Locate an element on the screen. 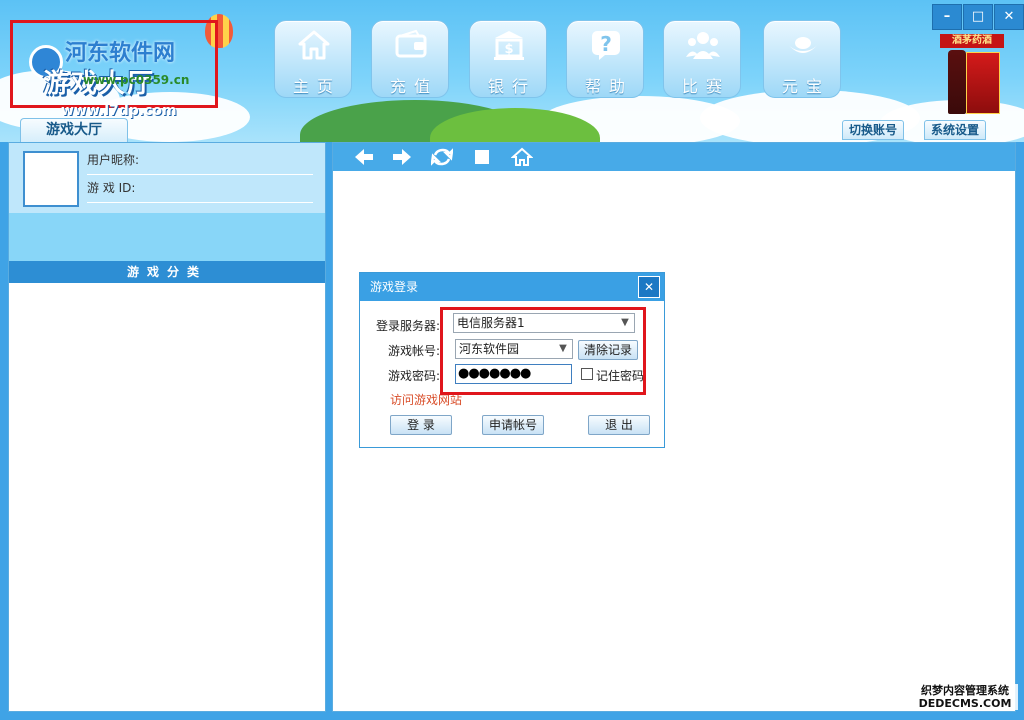 This screenshot has height=720, width=1024. server-label: 登录服务器: is located at coordinates (408, 326).